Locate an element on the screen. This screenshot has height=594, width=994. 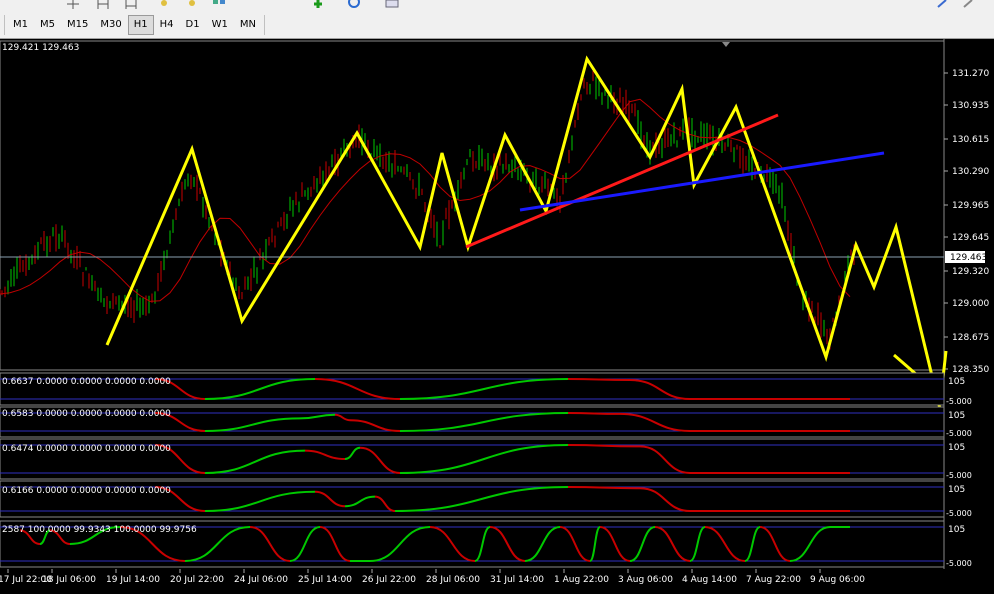
time-axis-label: 26 Jul 22:00 is located at coordinates (389, 580).